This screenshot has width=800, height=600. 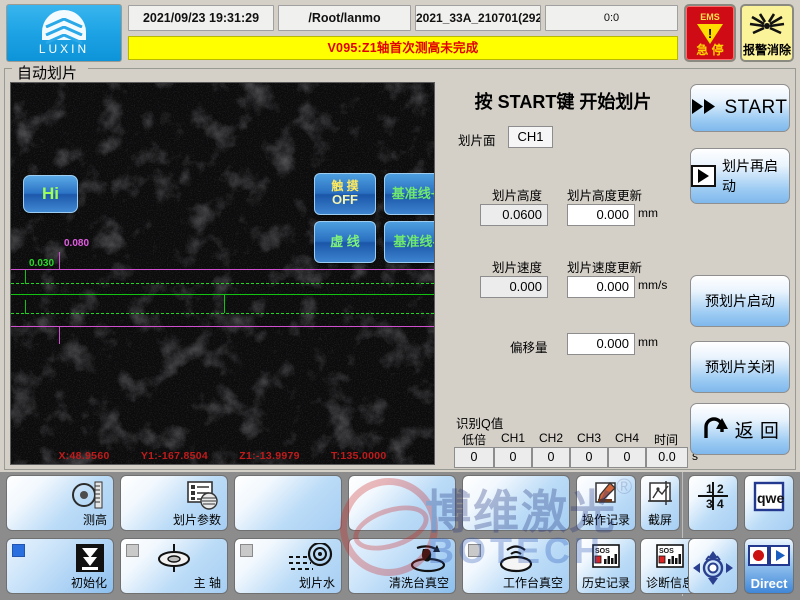 I want to click on ems-label: EMS, so click(x=710, y=17).